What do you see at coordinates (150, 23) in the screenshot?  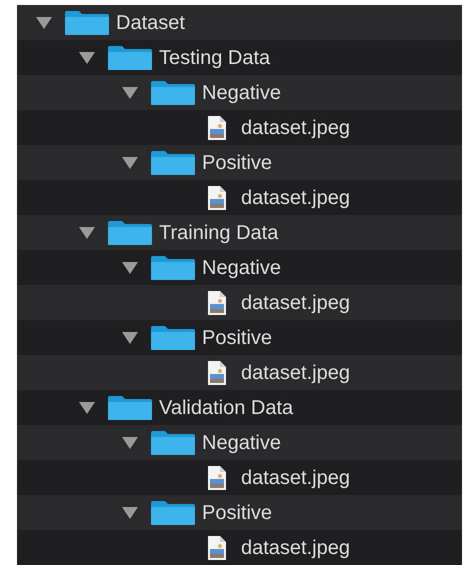 I see `folder-name: Dataset` at bounding box center [150, 23].